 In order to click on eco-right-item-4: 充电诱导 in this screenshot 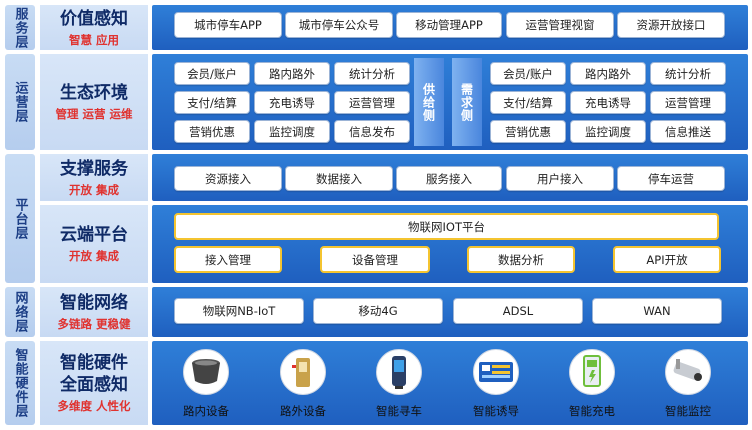, I will do `click(608, 102)`.